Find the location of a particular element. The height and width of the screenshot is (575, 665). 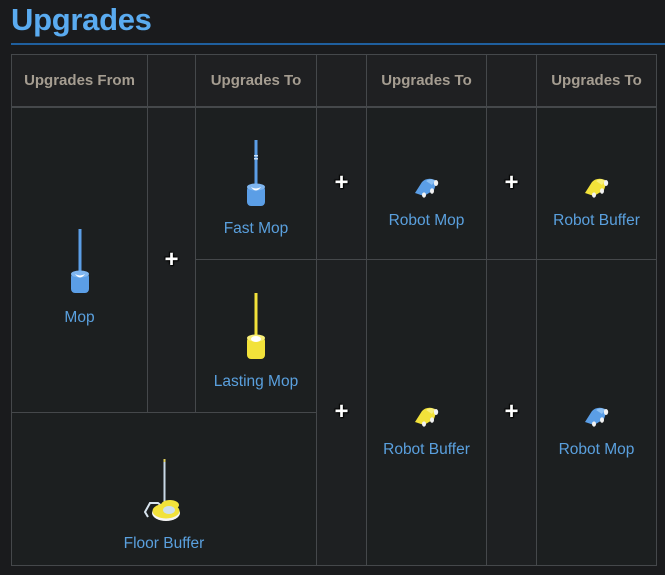

cell-lasting-mop: Lasting Mop is located at coordinates (256, 335).